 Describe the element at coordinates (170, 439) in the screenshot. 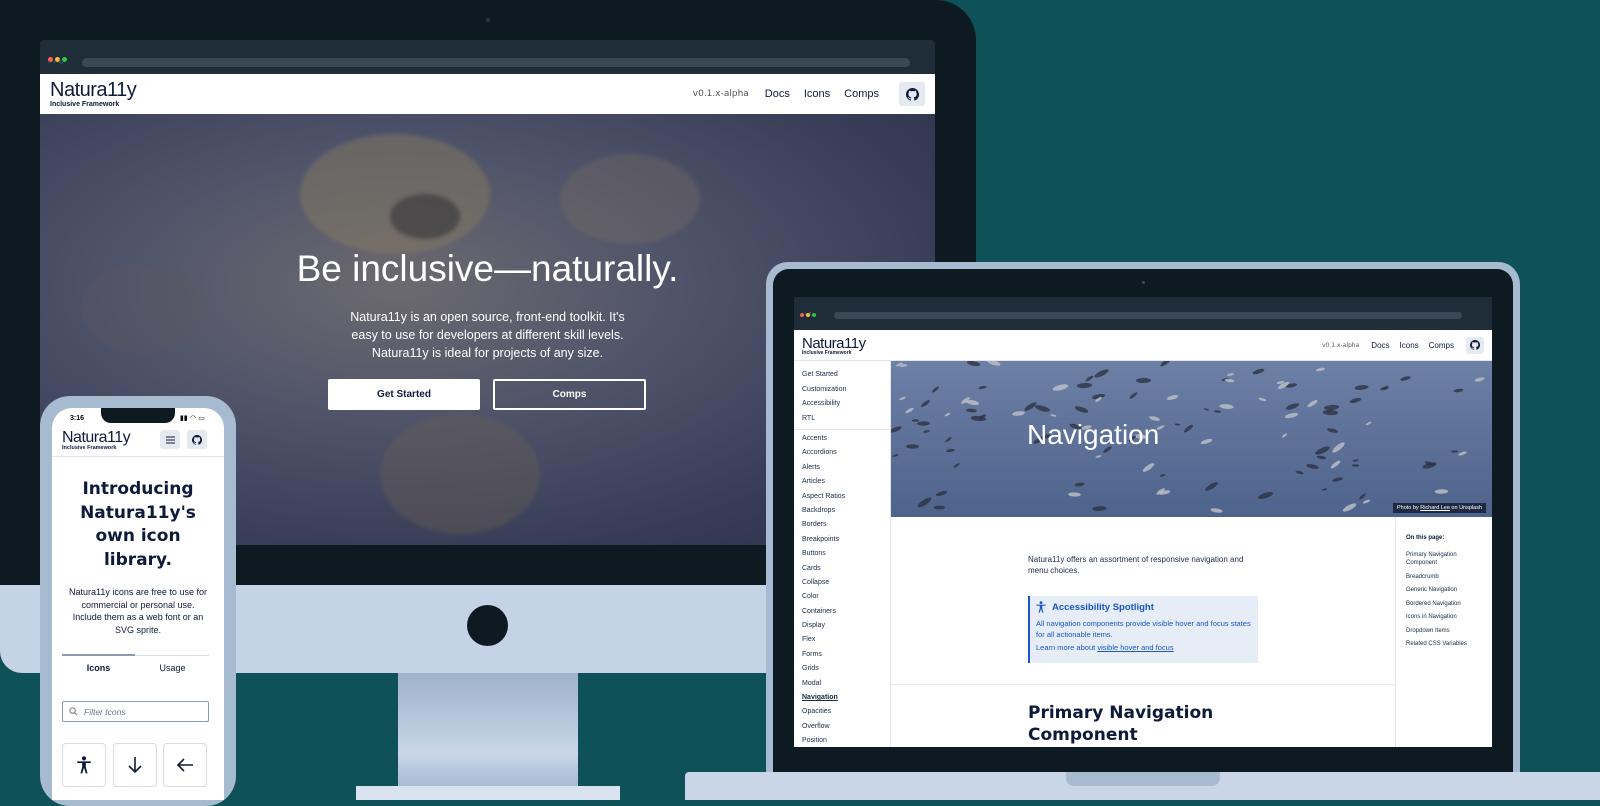

I see `menu-button` at that location.